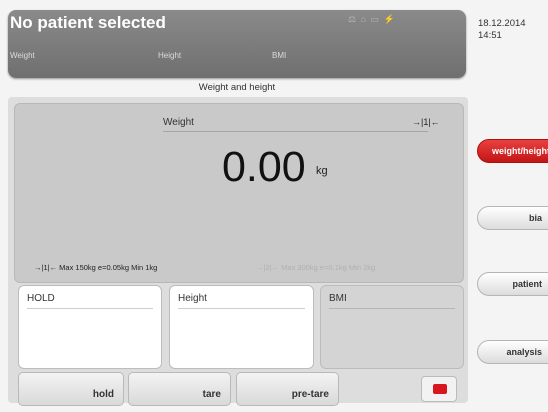 The height and width of the screenshot is (412, 548). Describe the element at coordinates (372, 19) in the screenshot. I see `status-icons: ⚖ ⌂ ▭ ⚡` at that location.